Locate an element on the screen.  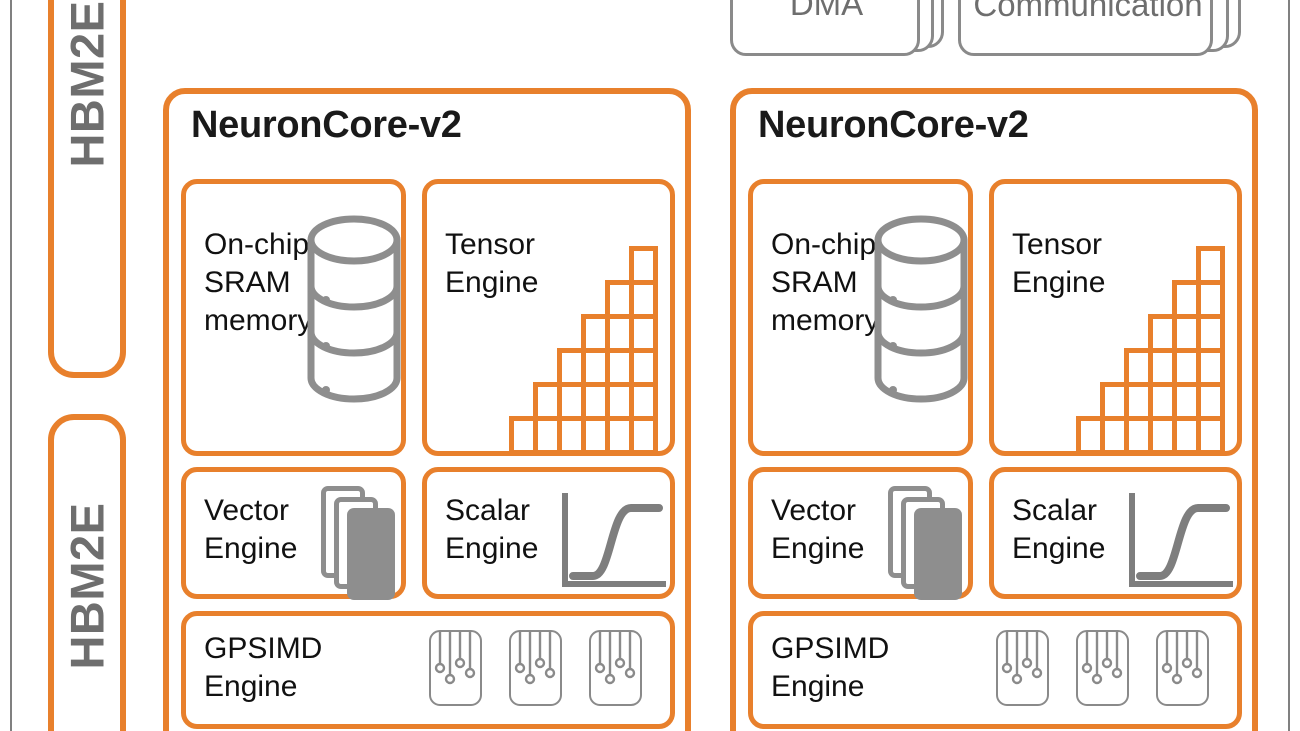
vector-engine-block-1: Vector Engine is located at coordinates (293, 533).